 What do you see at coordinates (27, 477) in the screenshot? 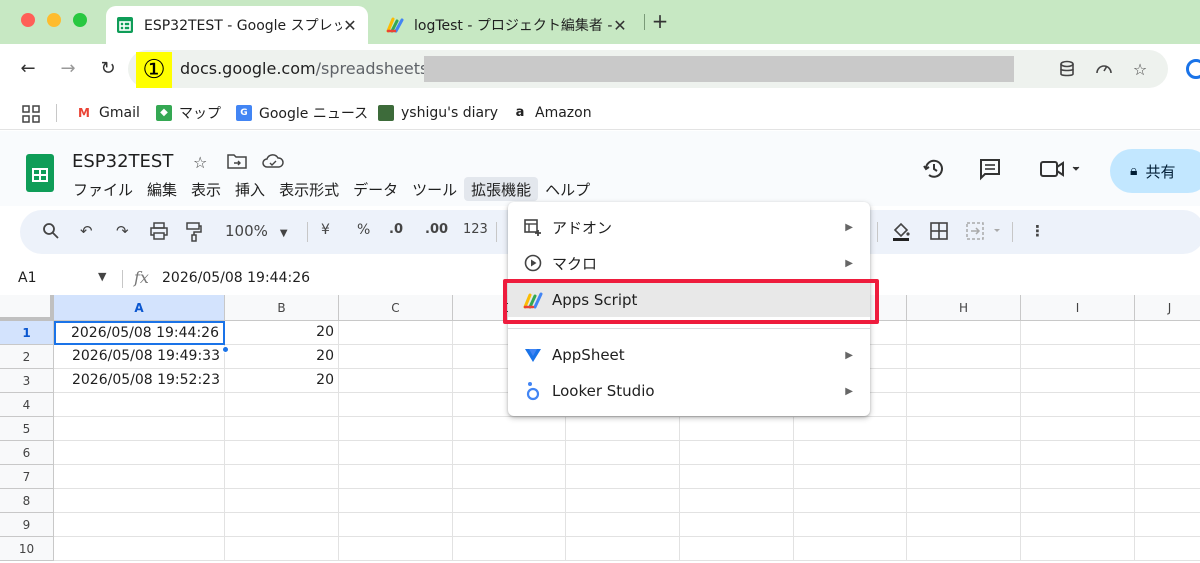
I see `row-header-7: 7` at bounding box center [27, 477].